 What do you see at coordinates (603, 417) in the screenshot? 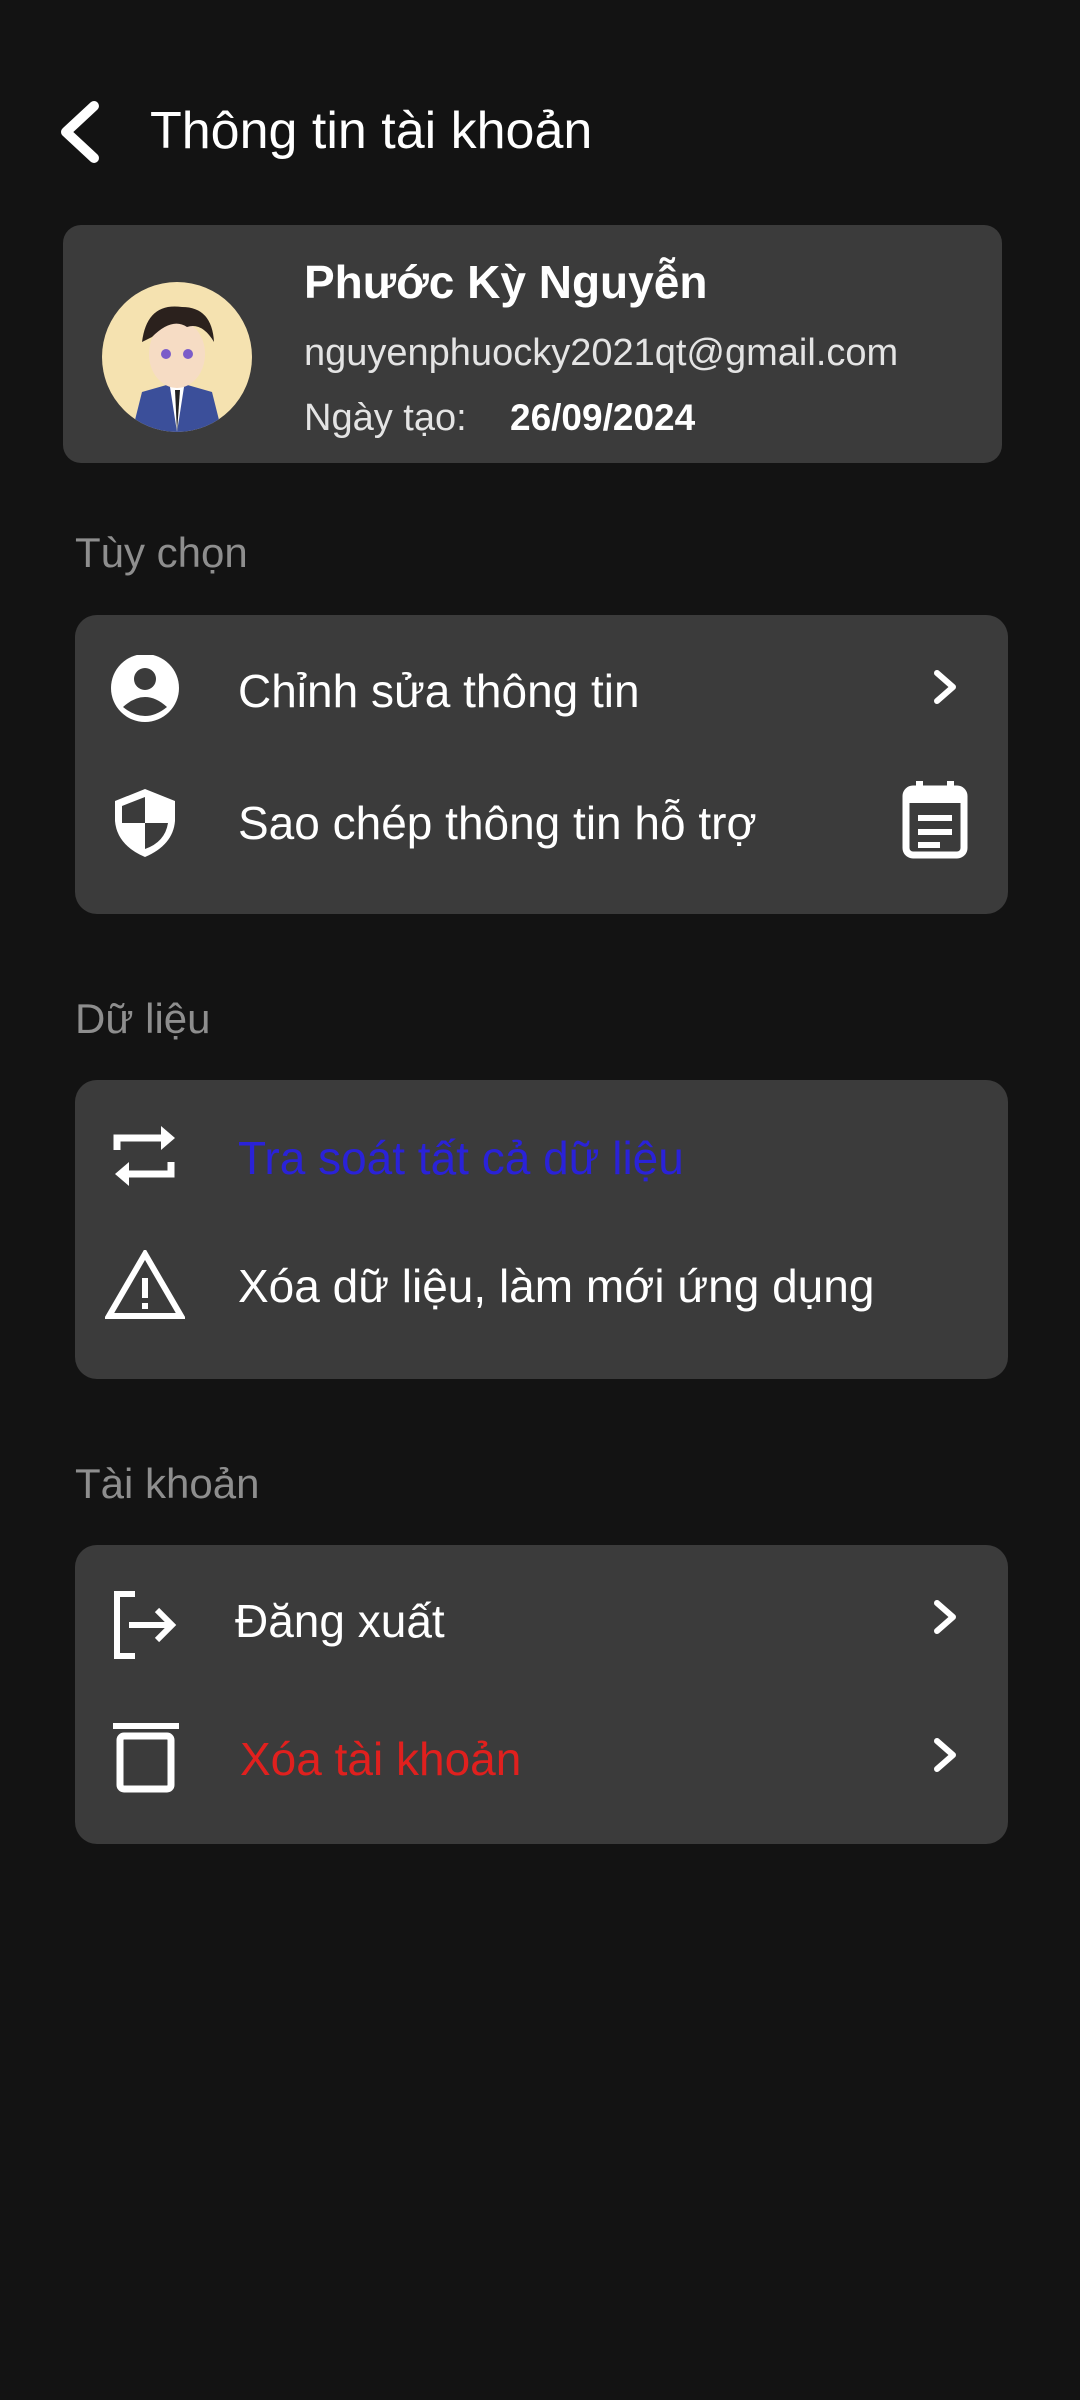
I see `created-date: 26/09/2024` at bounding box center [603, 417].